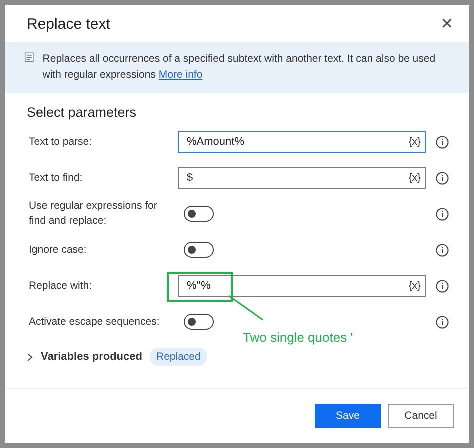  I want to click on annotation-line, so click(246, 308).